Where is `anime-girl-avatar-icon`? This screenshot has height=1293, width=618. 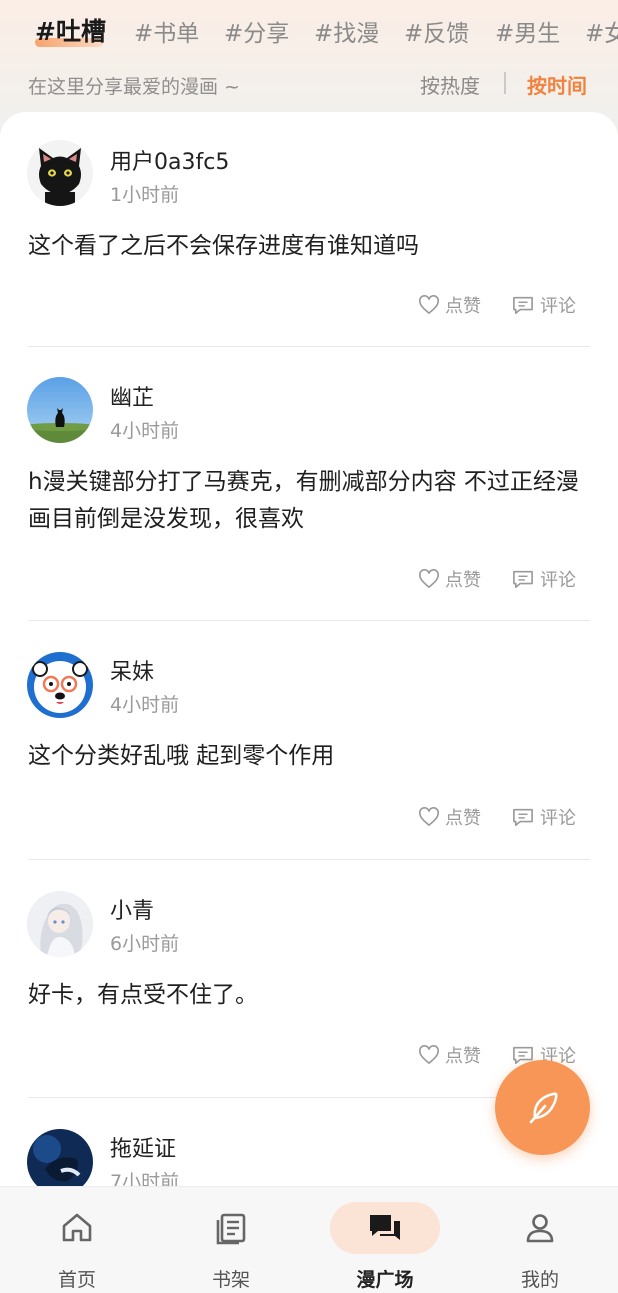
anime-girl-avatar-icon is located at coordinates (60, 924).